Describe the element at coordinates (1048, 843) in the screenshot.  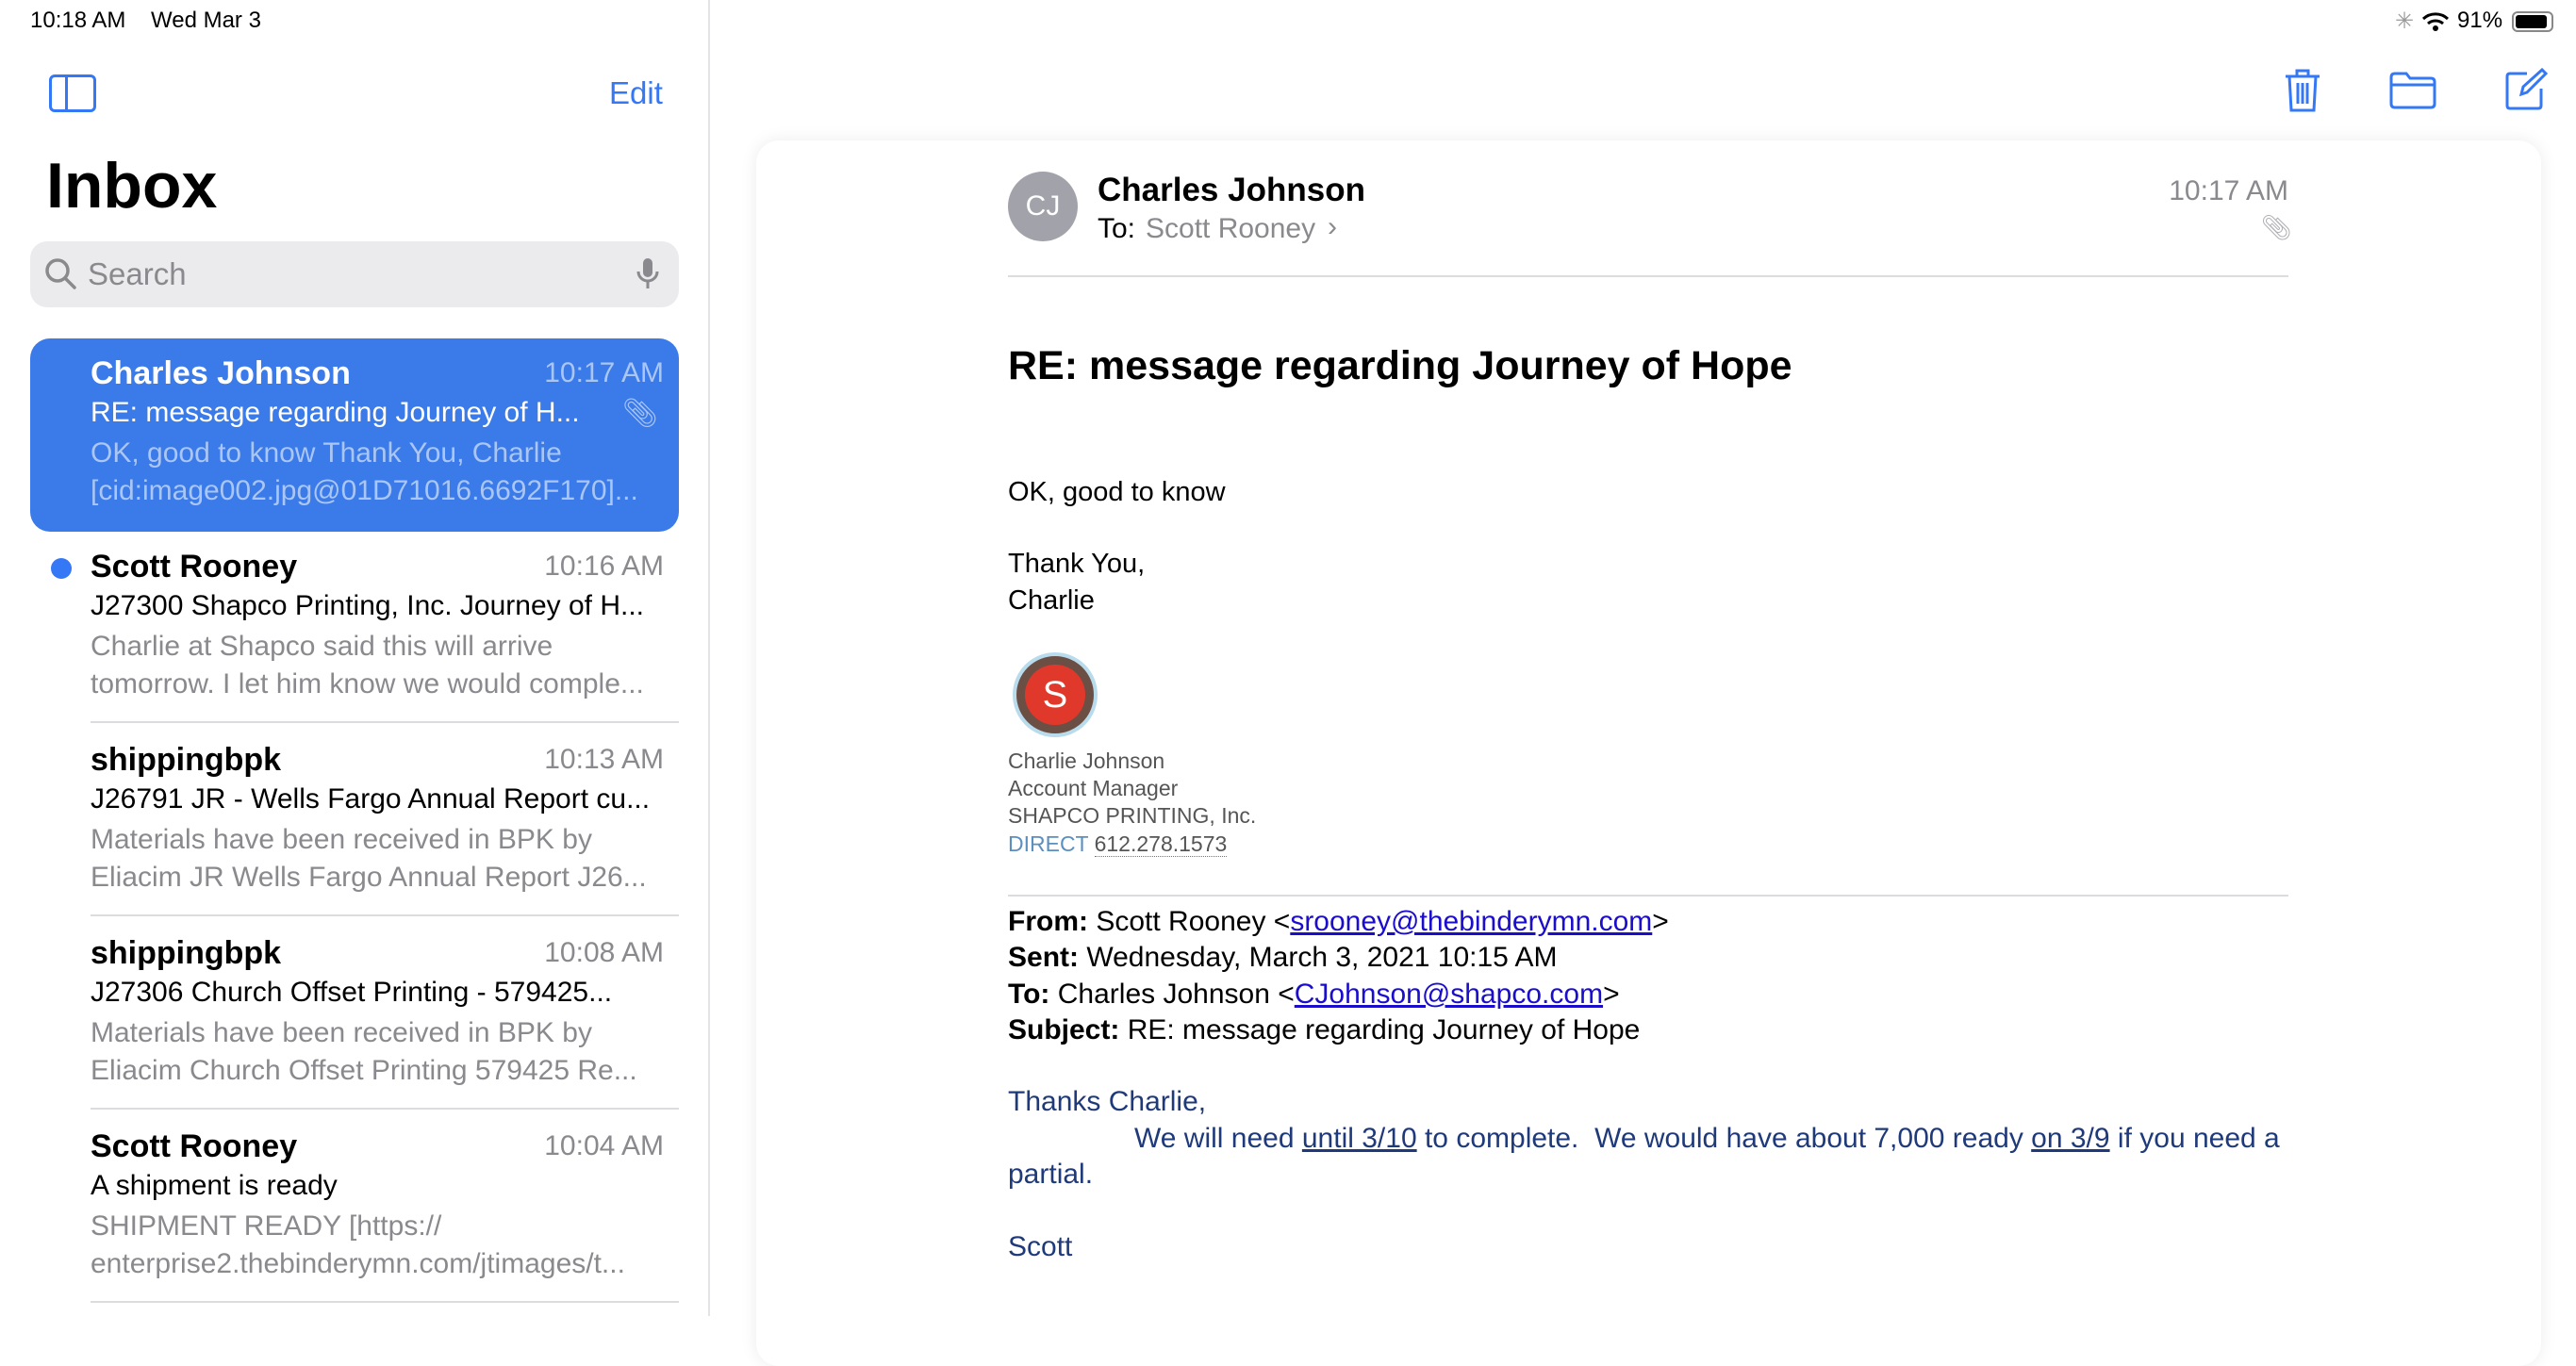
I see `direct-label: DIRECT` at that location.